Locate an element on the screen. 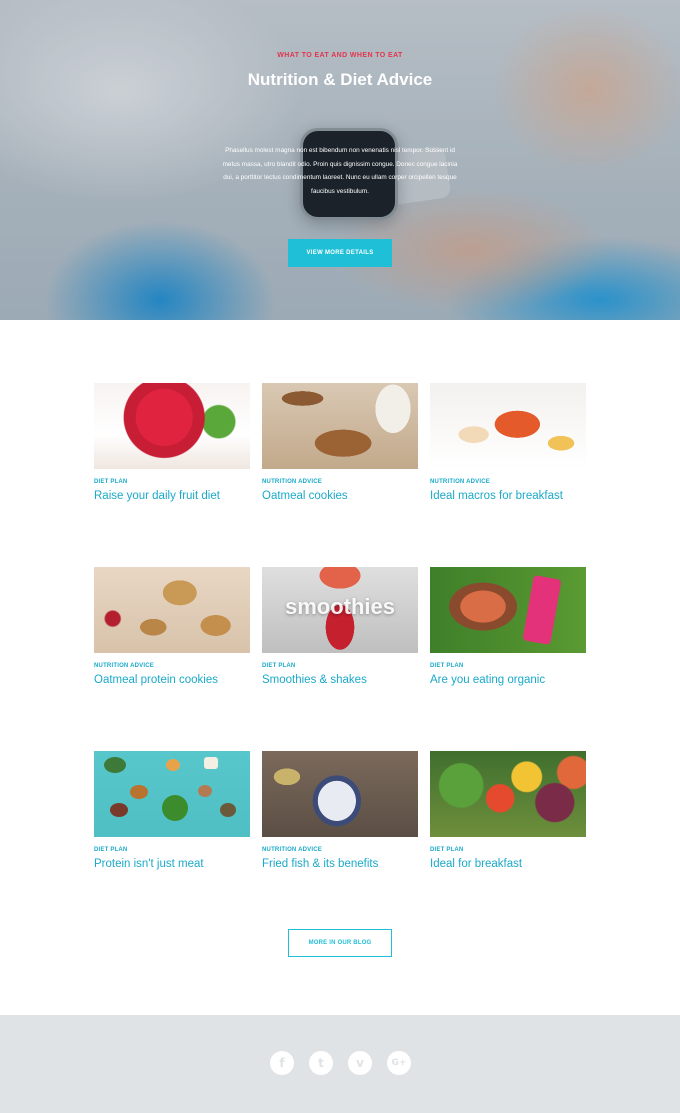 The width and height of the screenshot is (680, 1113). post-image-protein-vegetables is located at coordinates (172, 794).